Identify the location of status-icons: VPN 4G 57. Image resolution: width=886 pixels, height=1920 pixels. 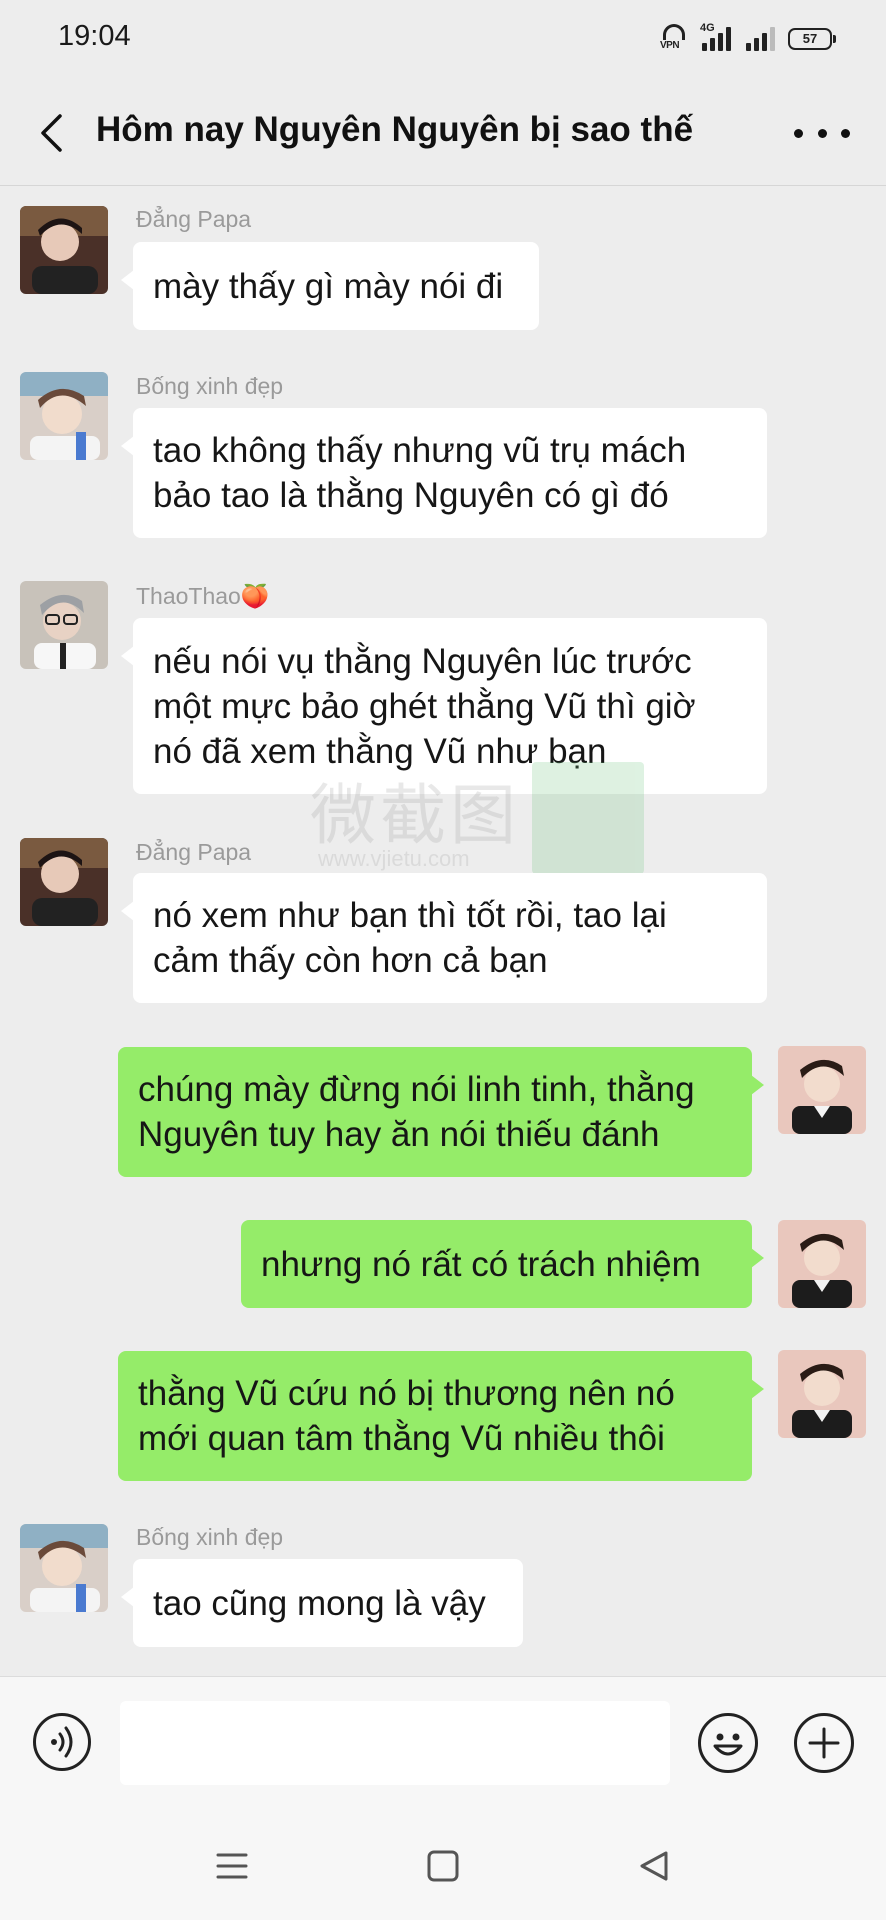
(748, 39).